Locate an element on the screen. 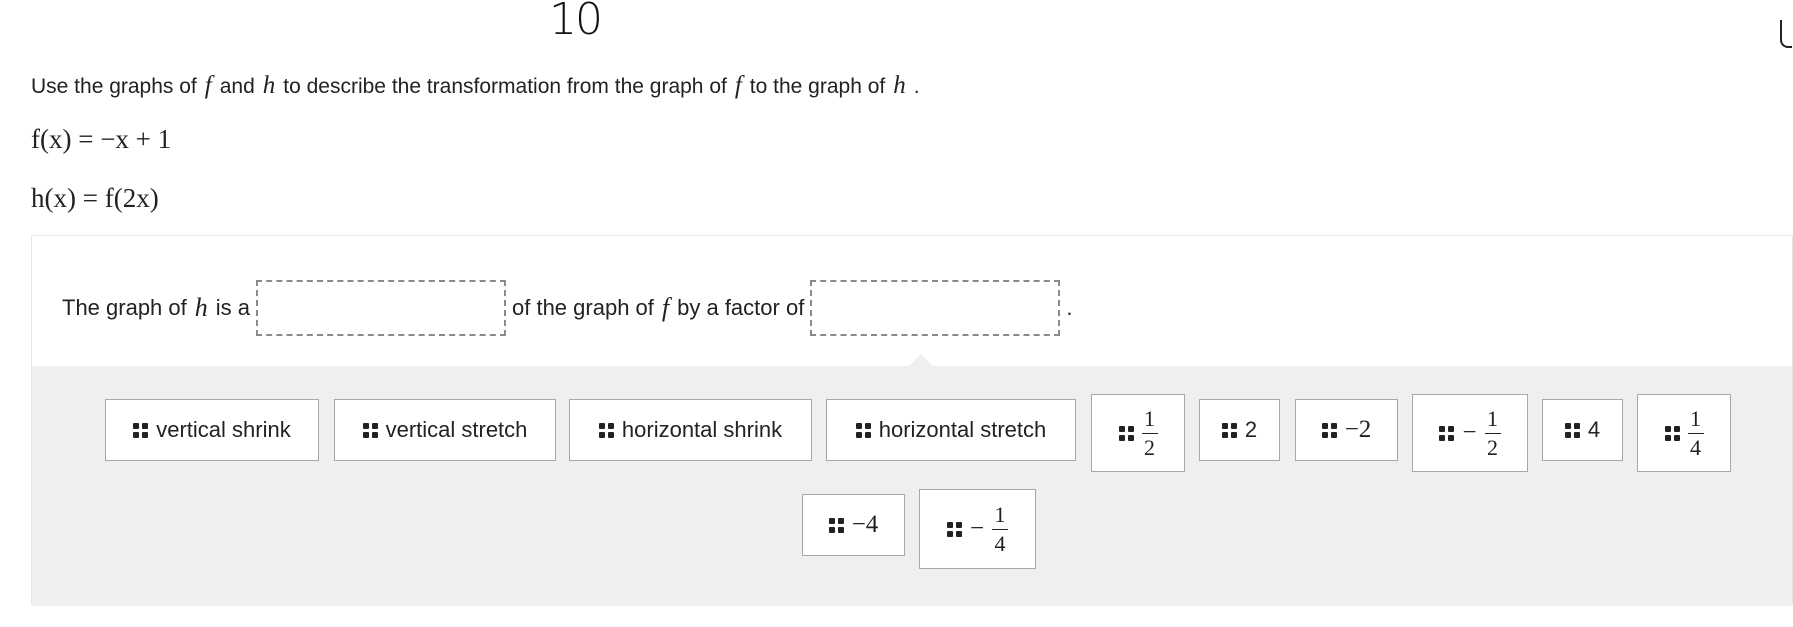 This screenshot has width=1793, height=627. tile-horizontal-stretch: horizontal stretch is located at coordinates (951, 430).